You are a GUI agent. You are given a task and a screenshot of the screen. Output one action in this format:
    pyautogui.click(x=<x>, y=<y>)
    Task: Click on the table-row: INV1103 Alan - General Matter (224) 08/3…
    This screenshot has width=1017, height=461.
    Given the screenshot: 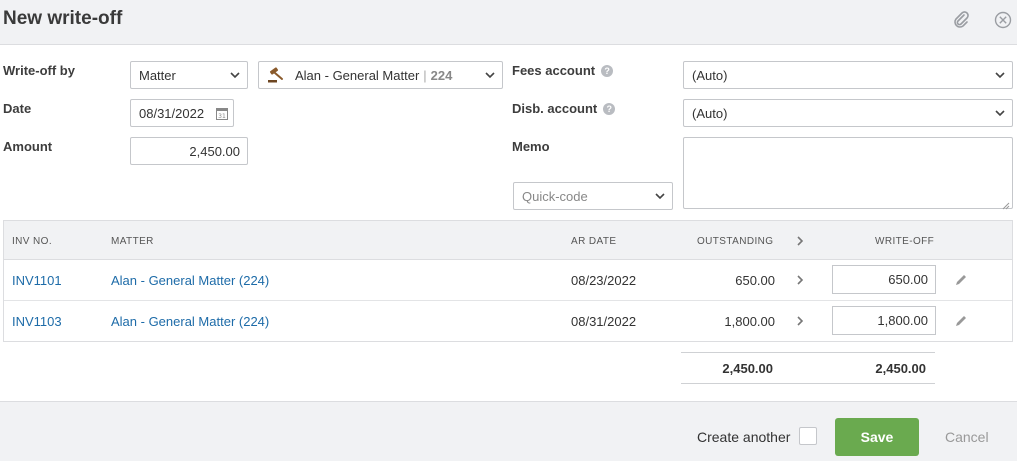 What is the action you would take?
    pyautogui.click(x=508, y=321)
    